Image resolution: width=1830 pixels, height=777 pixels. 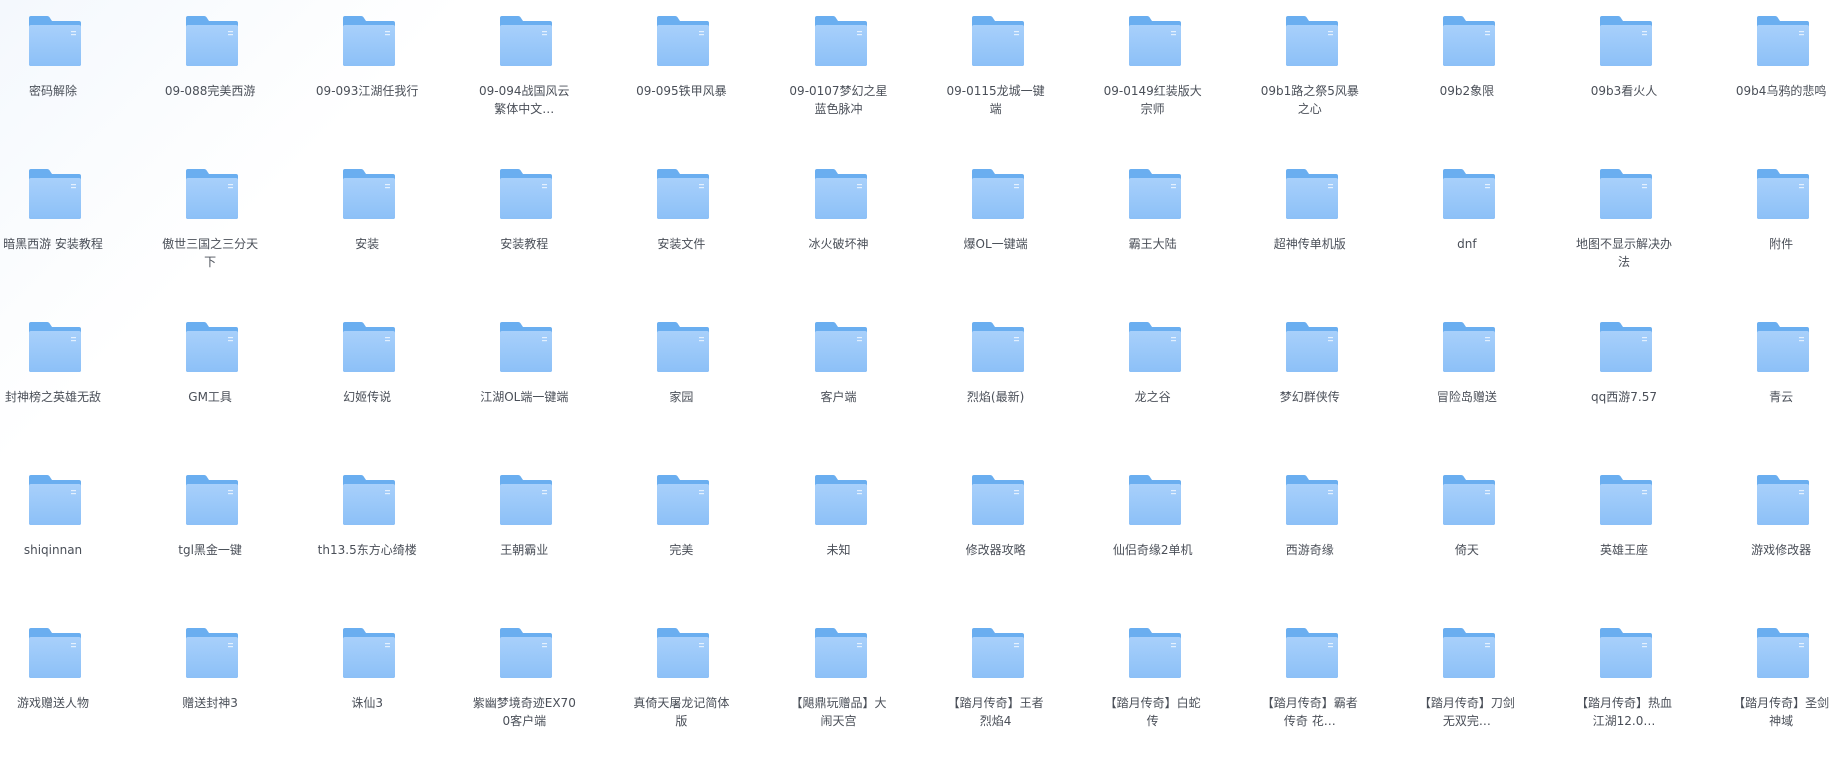 What do you see at coordinates (210, 537) in the screenshot?
I see `folder-item: tgl黑金一键` at bounding box center [210, 537].